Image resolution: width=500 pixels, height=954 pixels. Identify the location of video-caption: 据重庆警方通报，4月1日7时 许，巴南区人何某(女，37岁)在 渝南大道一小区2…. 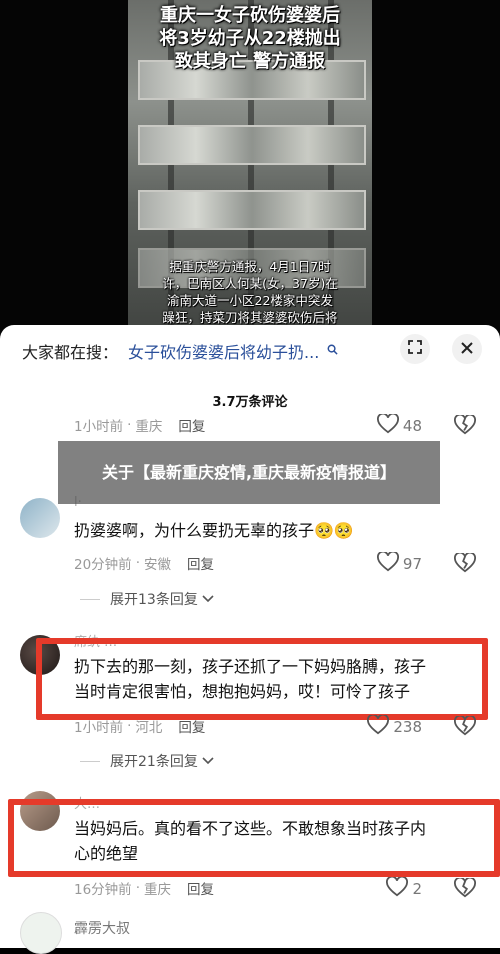
(250, 292).